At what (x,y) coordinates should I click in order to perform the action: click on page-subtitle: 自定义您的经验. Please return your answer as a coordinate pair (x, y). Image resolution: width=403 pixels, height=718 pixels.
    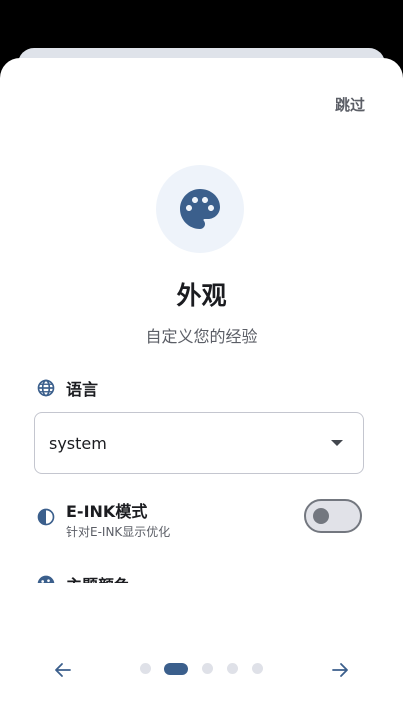
    Looking at the image, I should click on (201, 336).